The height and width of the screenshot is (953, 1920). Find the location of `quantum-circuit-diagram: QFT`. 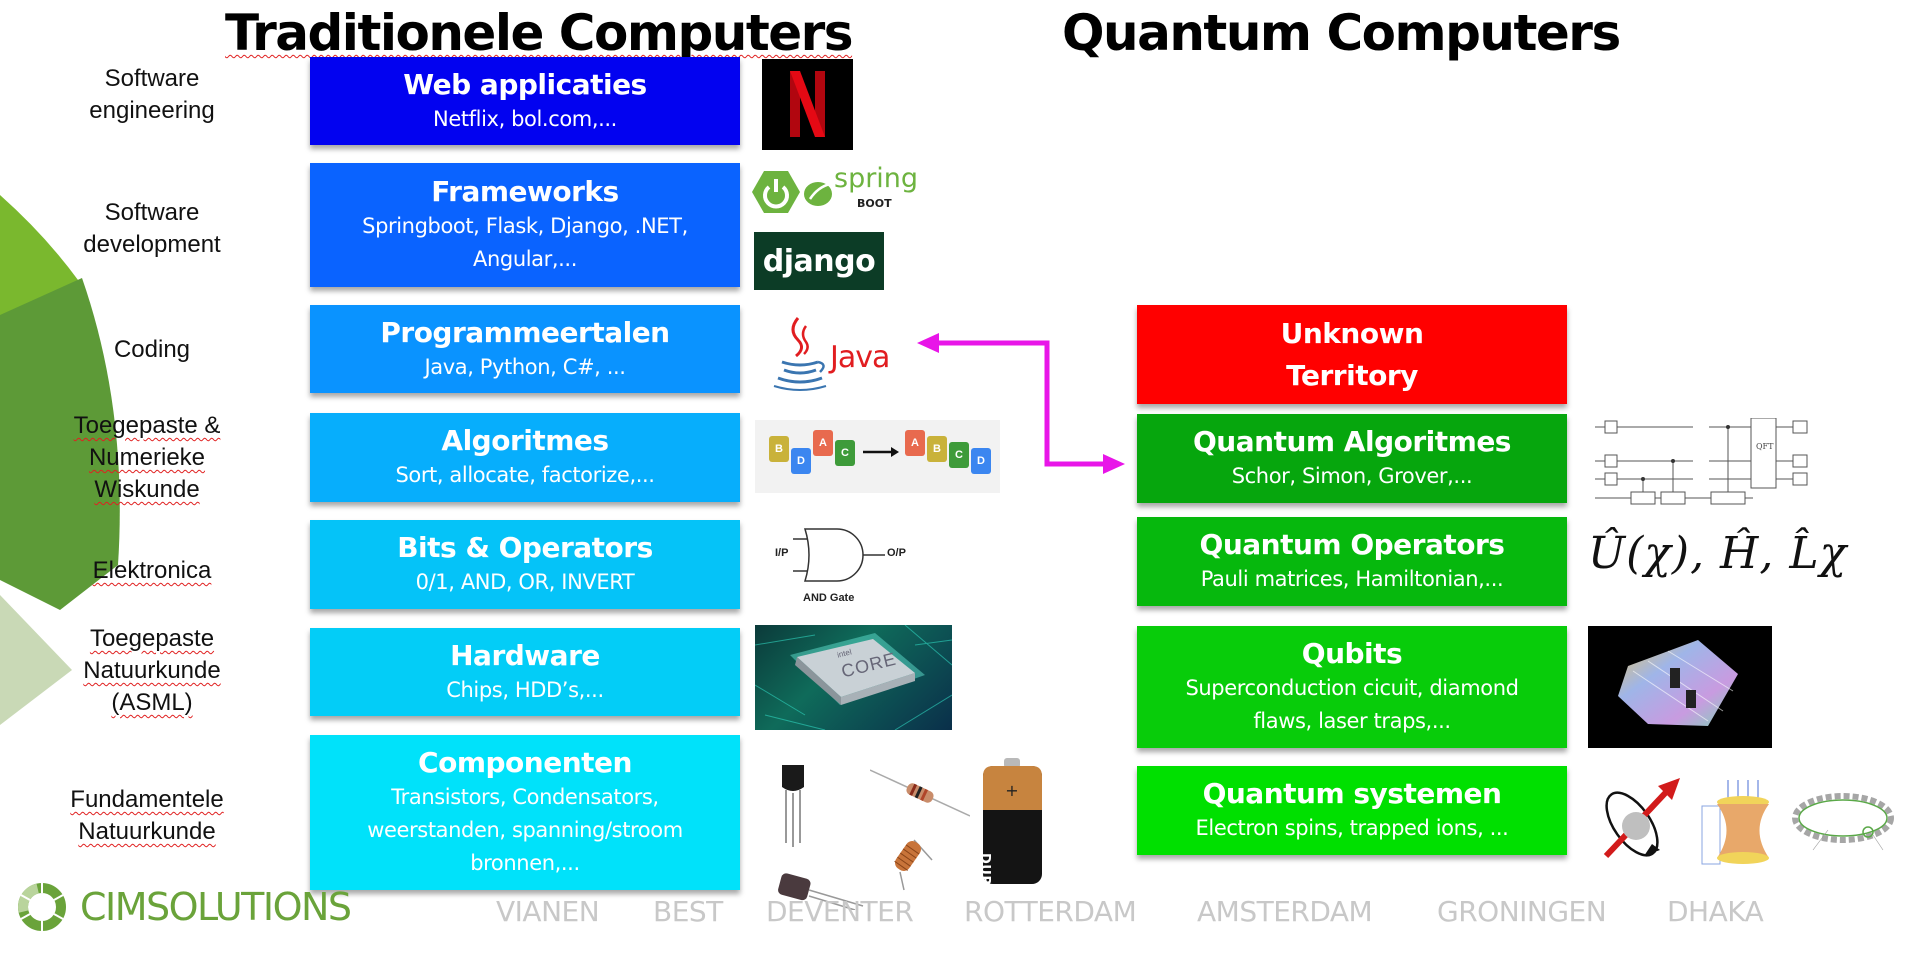

quantum-circuit-diagram: QFT is located at coordinates (1713, 464).